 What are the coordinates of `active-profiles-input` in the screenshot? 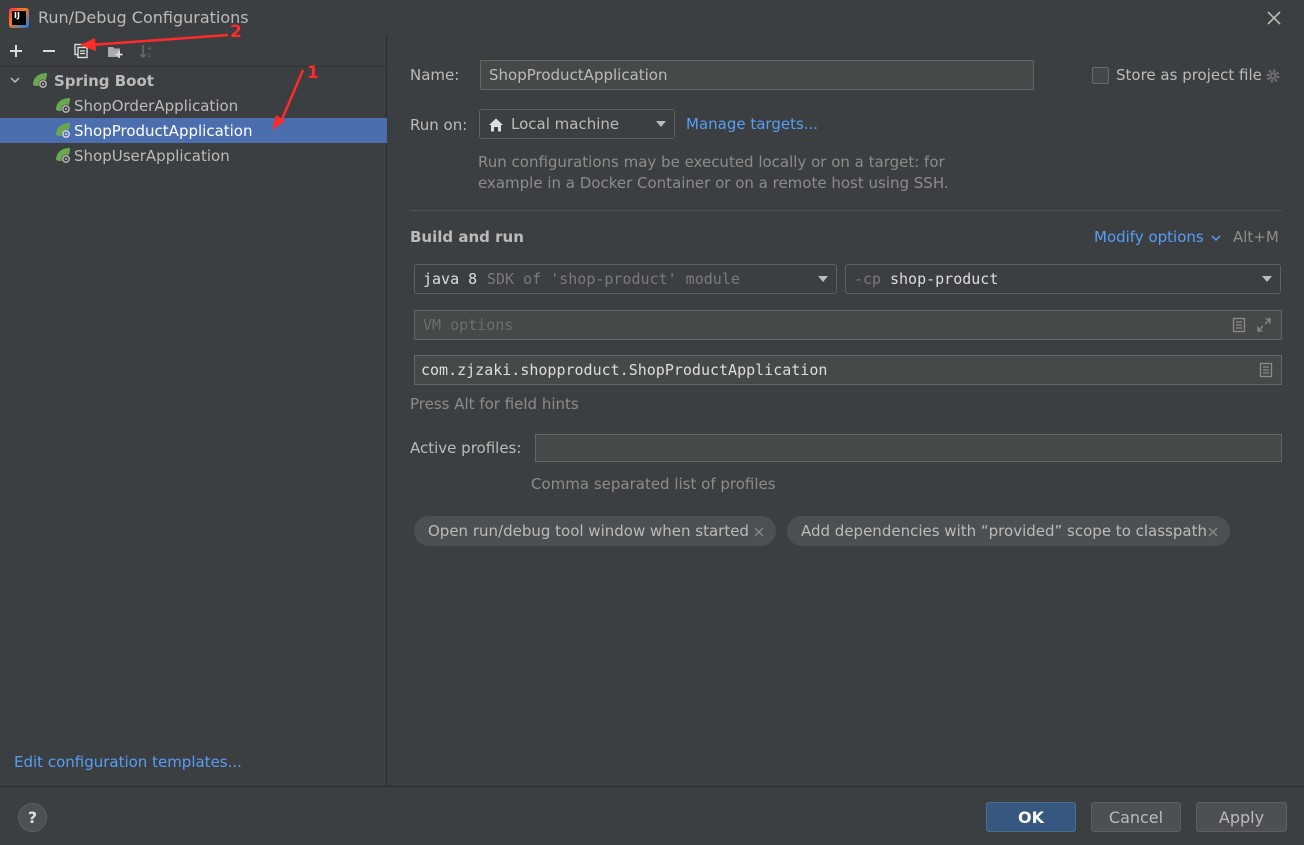 It's located at (908, 448).